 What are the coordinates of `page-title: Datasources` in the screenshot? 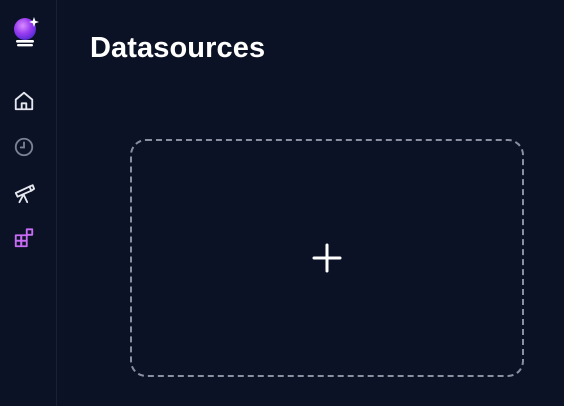 It's located at (178, 48).